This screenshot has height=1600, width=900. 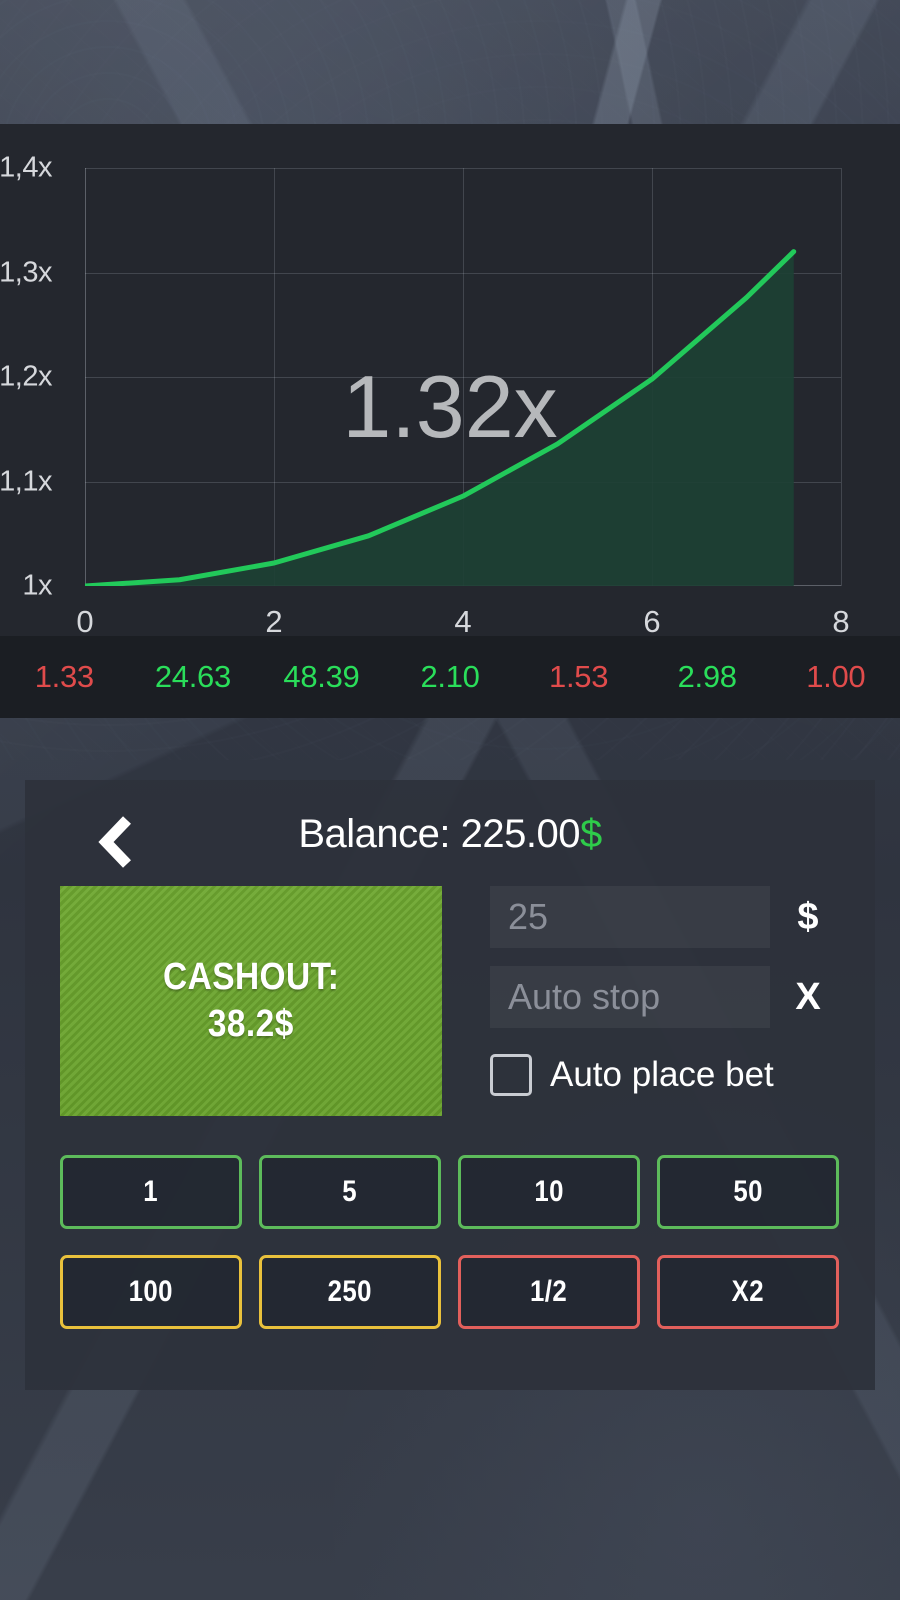 What do you see at coordinates (662, 1074) in the screenshot?
I see `auto-place-bet-label: Auto place bet` at bounding box center [662, 1074].